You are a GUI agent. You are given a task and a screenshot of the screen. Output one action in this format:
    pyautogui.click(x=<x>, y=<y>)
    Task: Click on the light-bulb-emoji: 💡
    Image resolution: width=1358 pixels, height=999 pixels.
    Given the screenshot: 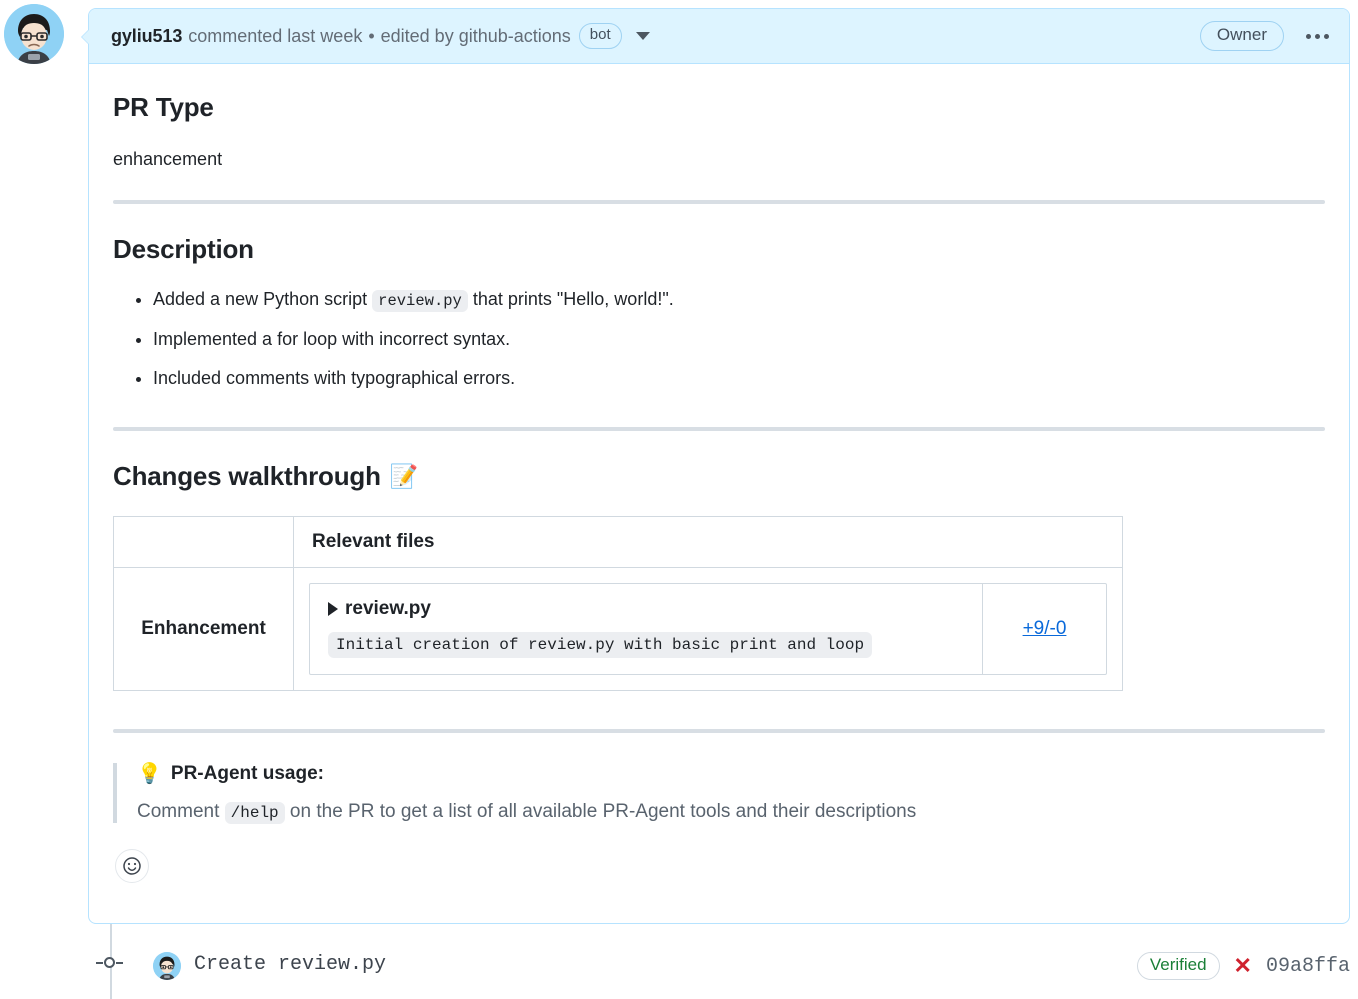 What is the action you would take?
    pyautogui.click(x=149, y=773)
    